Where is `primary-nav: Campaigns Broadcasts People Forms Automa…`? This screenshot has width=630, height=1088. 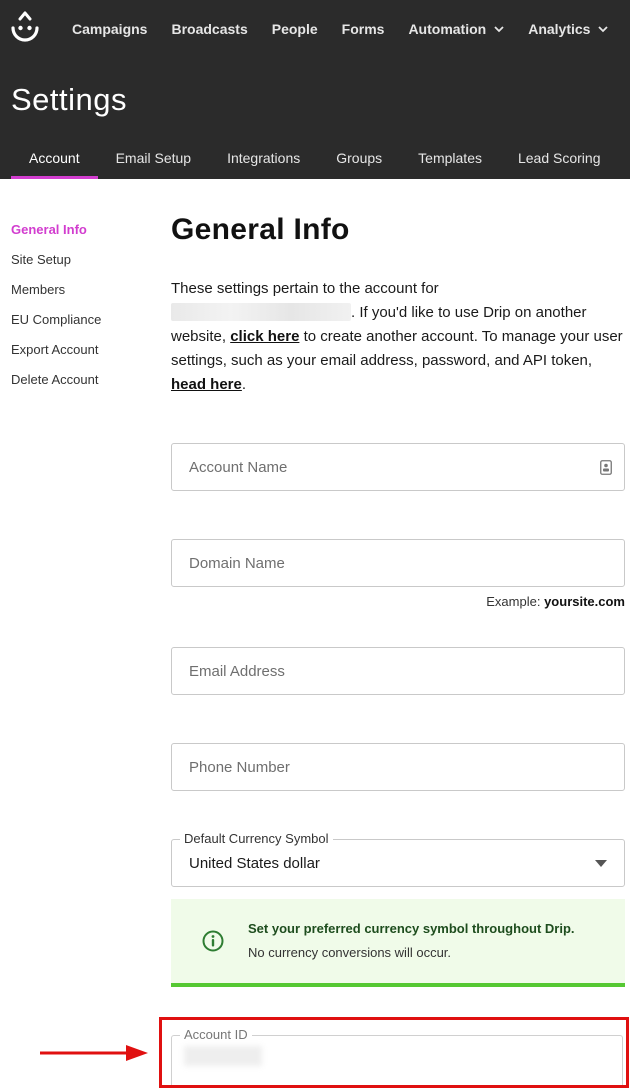
primary-nav: Campaigns Broadcasts People Forms Automa… is located at coordinates (340, 29).